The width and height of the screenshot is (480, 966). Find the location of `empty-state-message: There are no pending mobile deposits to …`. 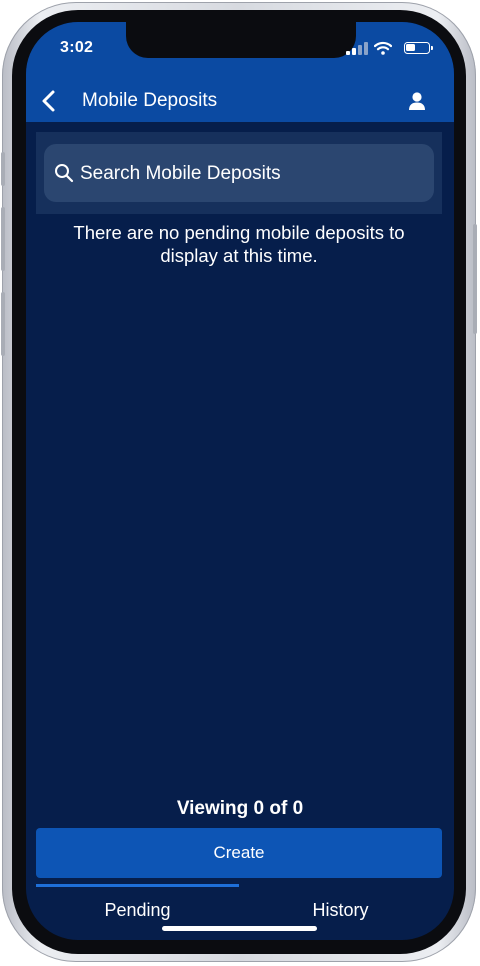

empty-state-message: There are no pending mobile deposits to … is located at coordinates (239, 244).